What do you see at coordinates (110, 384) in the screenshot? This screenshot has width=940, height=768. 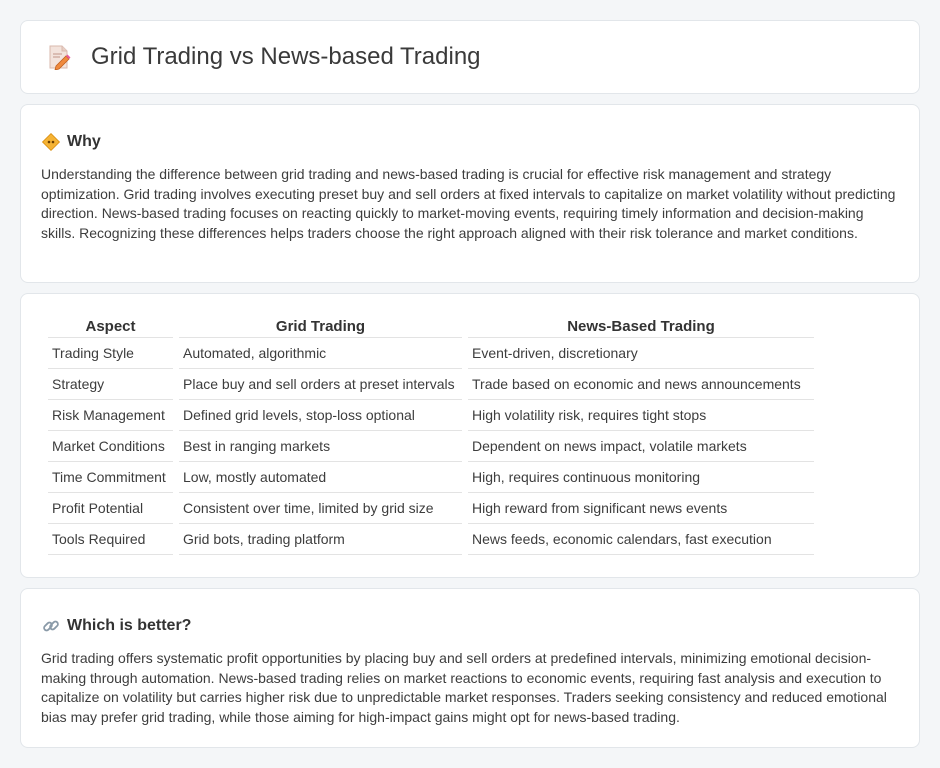 I see `cell-aspect: Strategy` at bounding box center [110, 384].